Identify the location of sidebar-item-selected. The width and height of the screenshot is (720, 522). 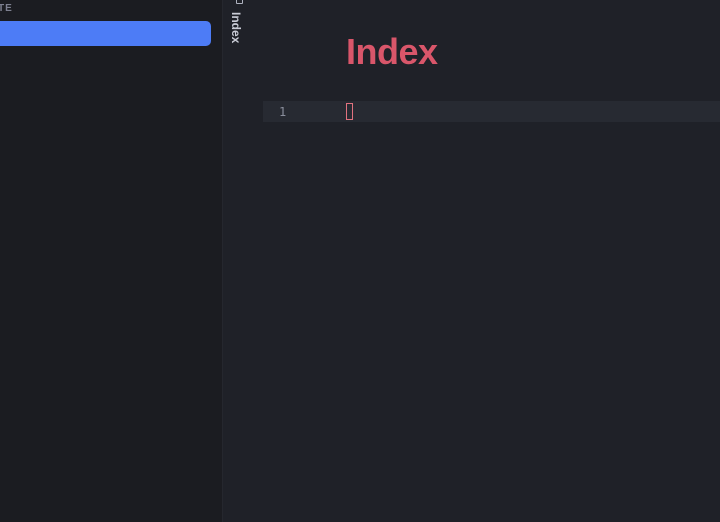
(105, 33).